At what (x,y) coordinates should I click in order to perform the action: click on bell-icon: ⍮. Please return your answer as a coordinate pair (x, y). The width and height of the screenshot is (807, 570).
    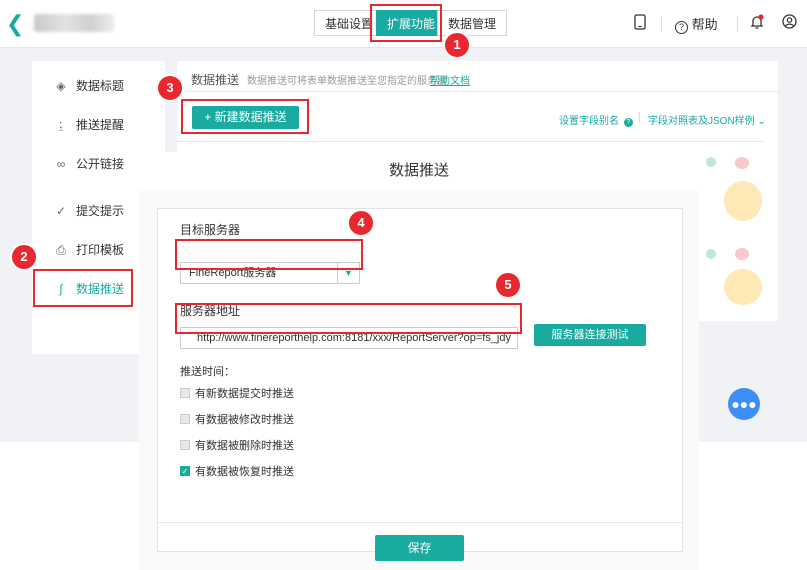
    Looking at the image, I should click on (61, 125).